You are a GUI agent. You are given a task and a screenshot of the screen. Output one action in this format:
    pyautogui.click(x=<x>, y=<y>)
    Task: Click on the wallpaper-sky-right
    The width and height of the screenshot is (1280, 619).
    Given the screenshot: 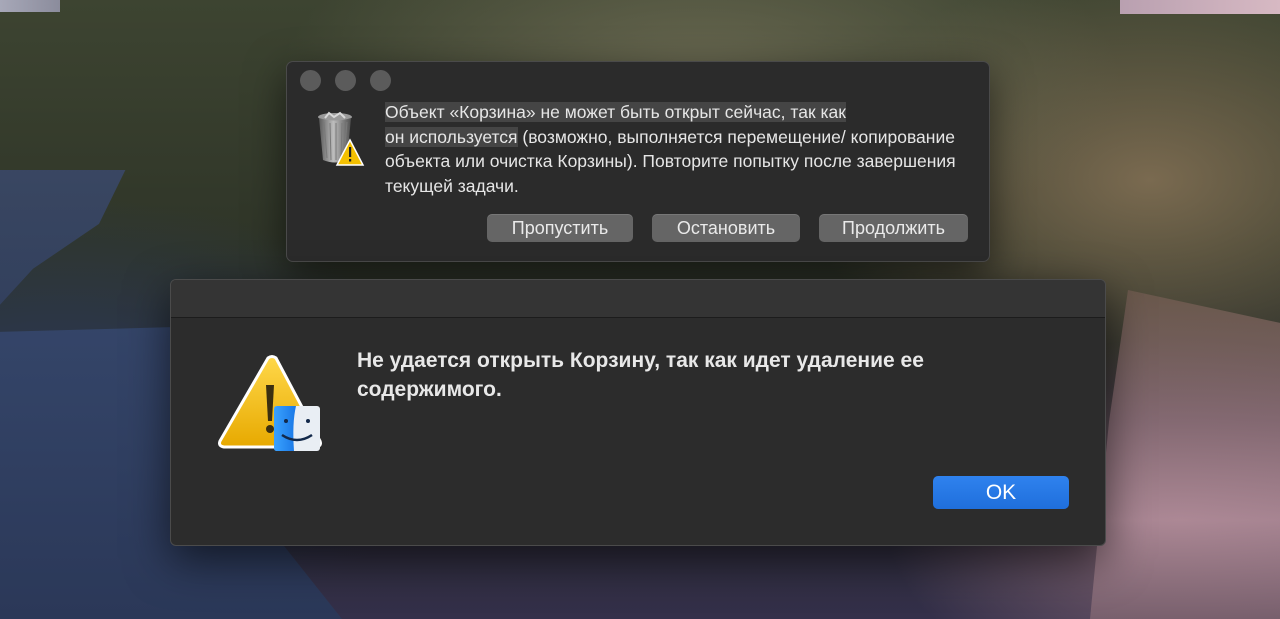 What is the action you would take?
    pyautogui.click(x=1200, y=7)
    